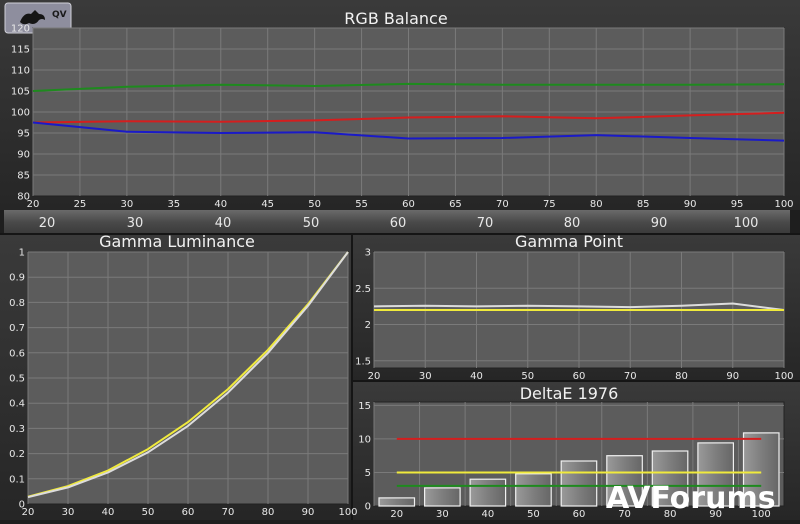  Describe the element at coordinates (33, 204) in the screenshot. I see `rgb-x-tick-label: 20` at that location.